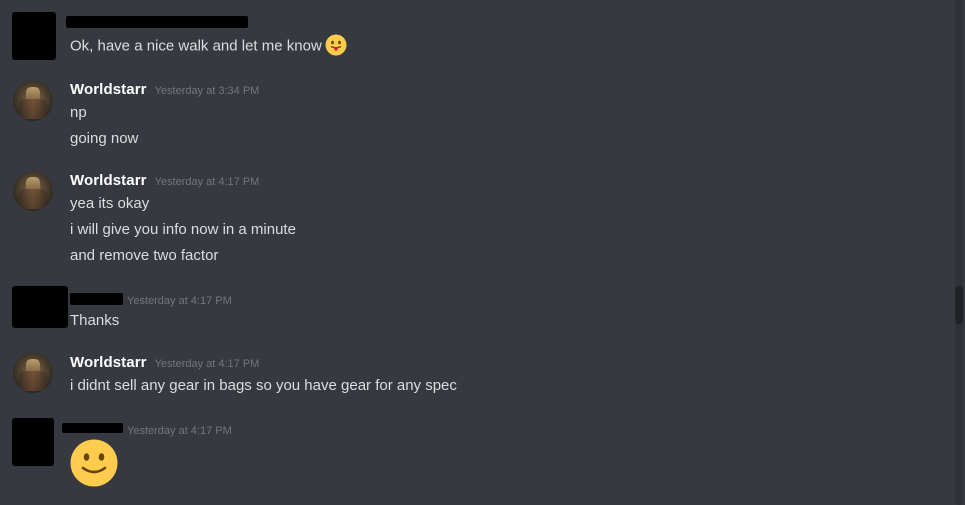  I want to click on message-line: and remove two factor, so click(144, 255).